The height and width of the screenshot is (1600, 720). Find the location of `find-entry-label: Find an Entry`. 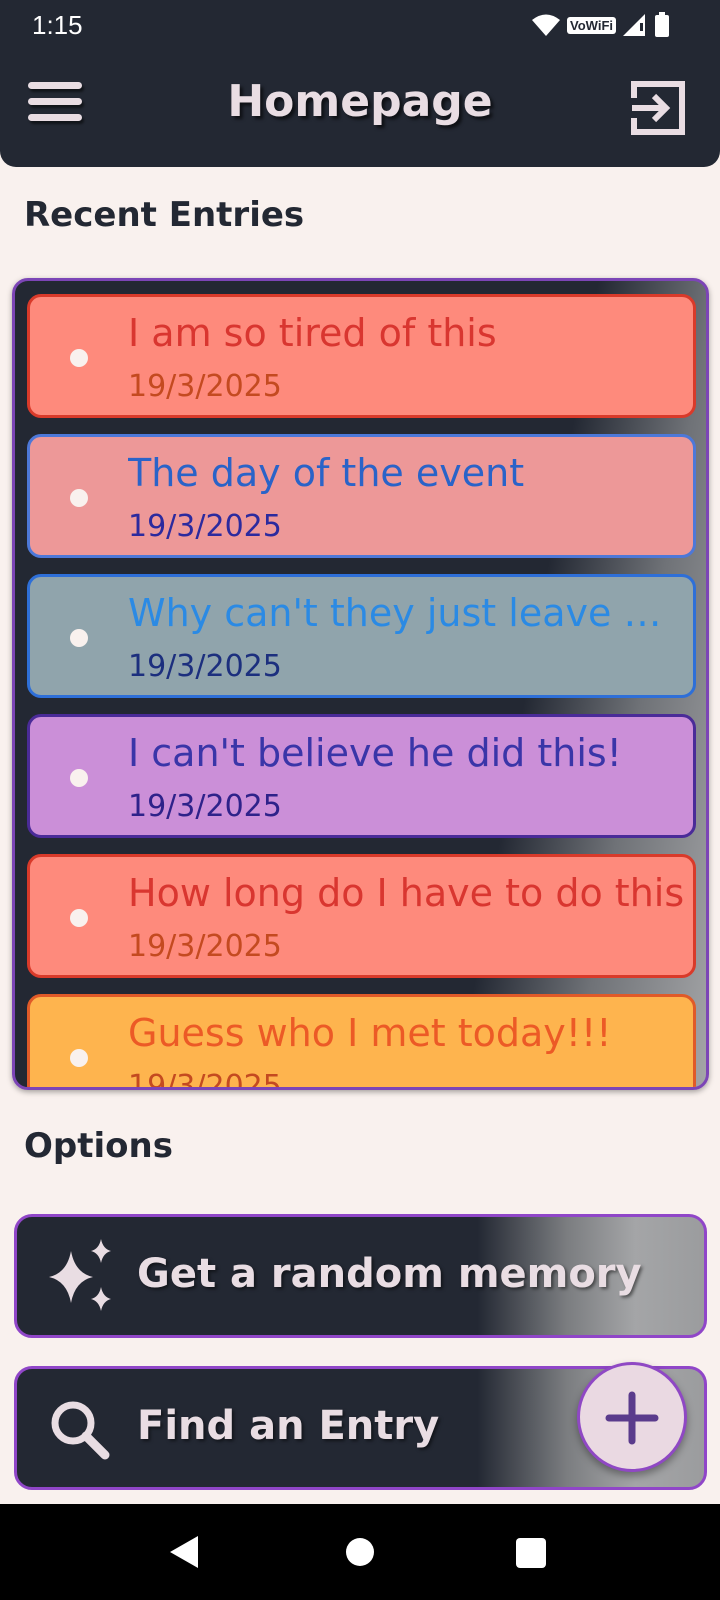

find-entry-label: Find an Entry is located at coordinates (288, 1426).